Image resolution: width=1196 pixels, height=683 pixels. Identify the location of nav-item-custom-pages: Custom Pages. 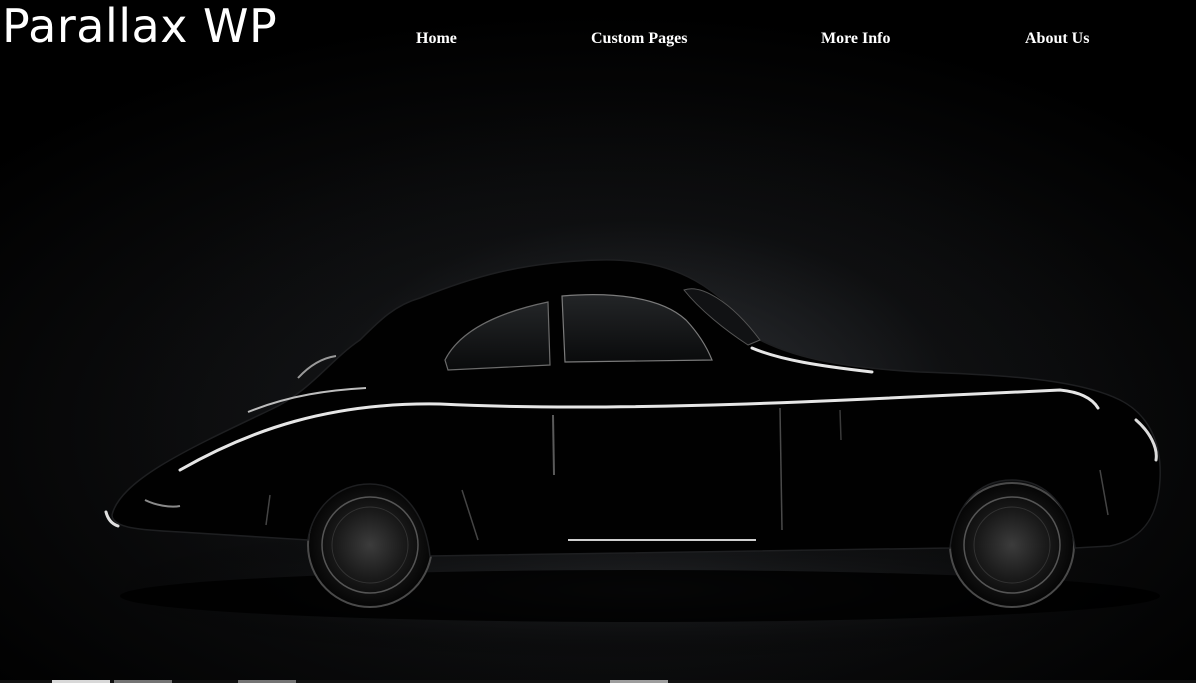
(639, 39).